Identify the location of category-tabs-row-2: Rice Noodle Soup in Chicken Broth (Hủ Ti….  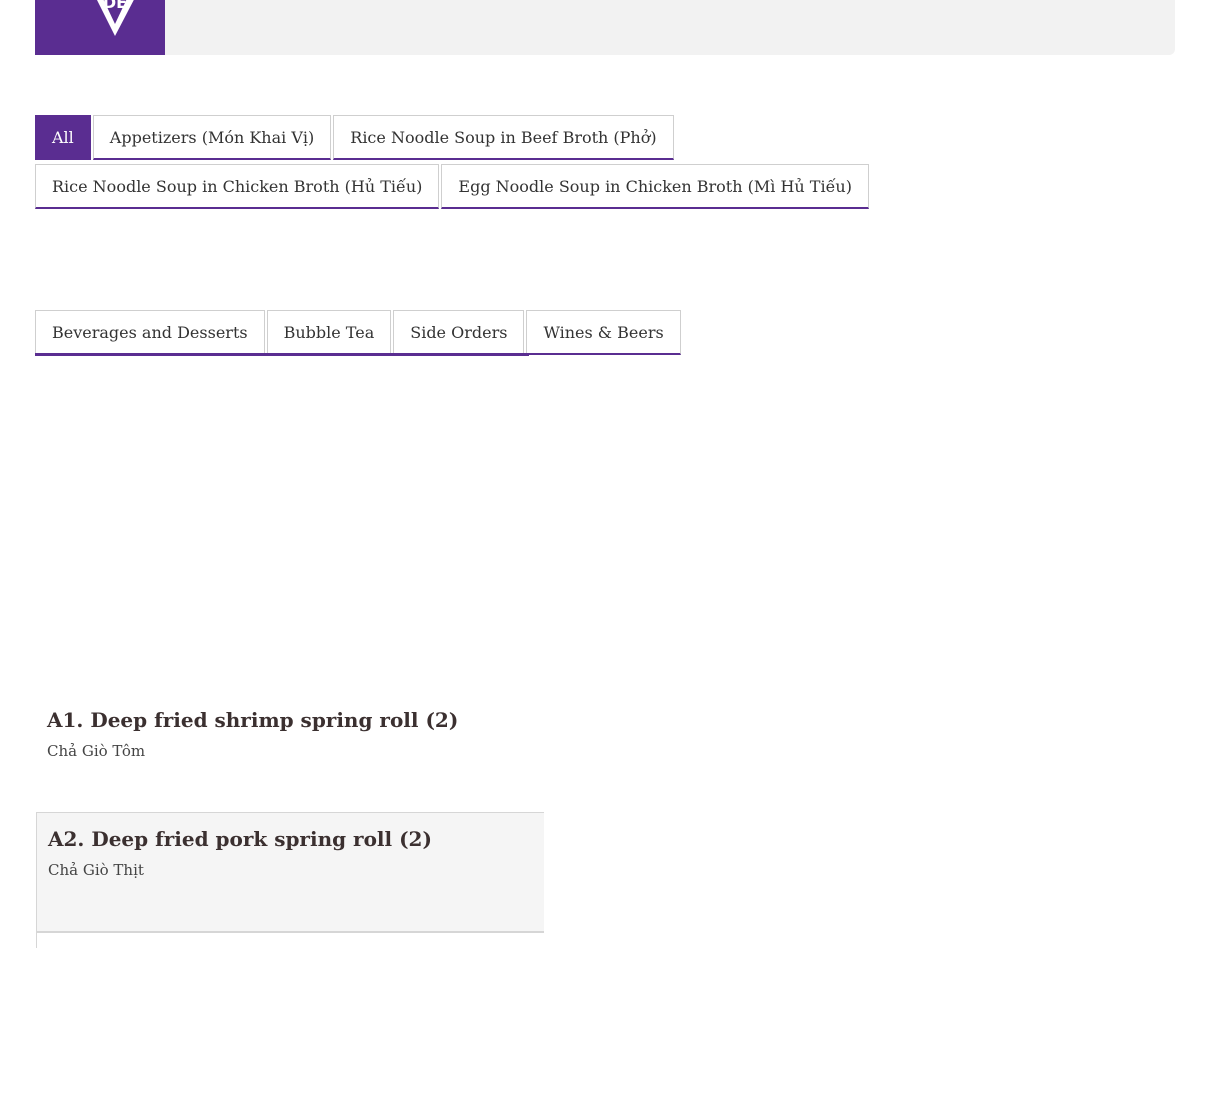
(452, 186).